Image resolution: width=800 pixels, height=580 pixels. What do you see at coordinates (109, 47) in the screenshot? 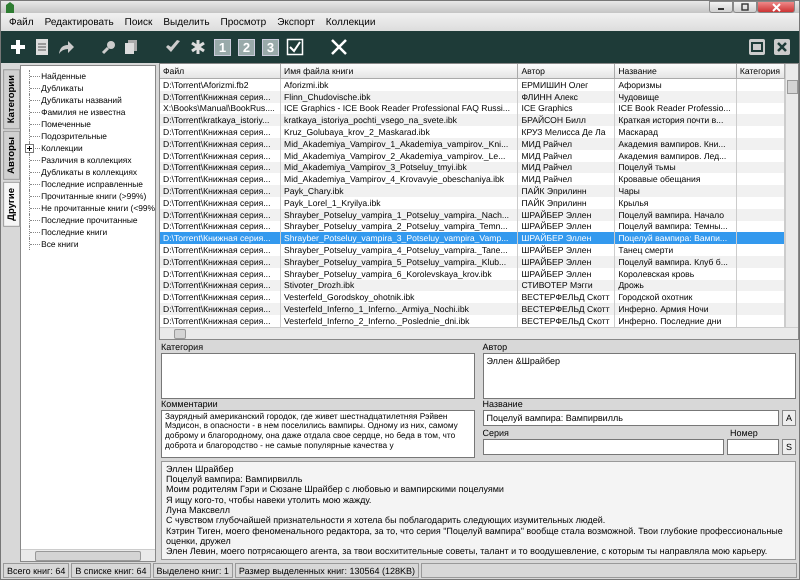
I see `search-icon` at bounding box center [109, 47].